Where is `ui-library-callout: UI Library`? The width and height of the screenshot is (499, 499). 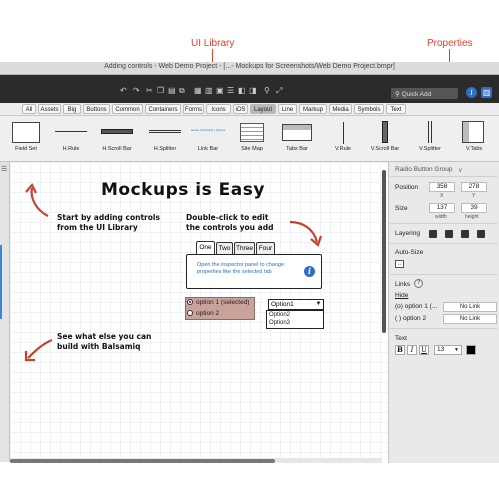
ui-library-callout: UI Library is located at coordinates (213, 43).